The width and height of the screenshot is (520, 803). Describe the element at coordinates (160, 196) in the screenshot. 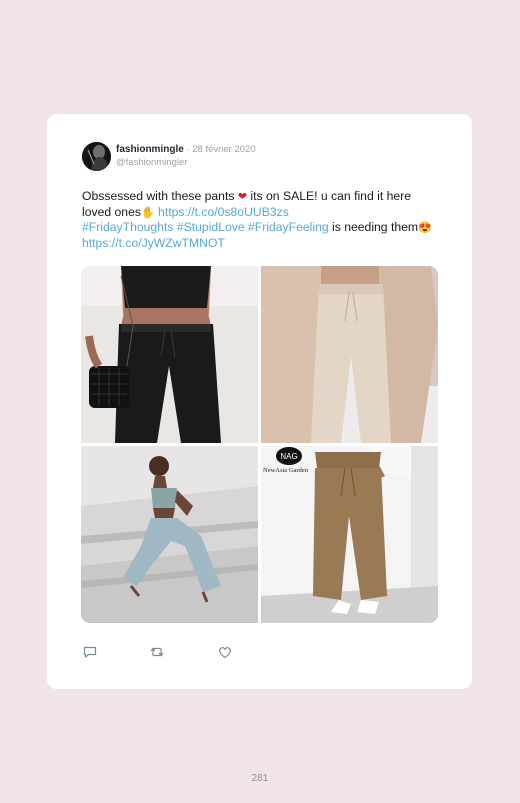

I see `tweet-text-part1: Obssessed with these pants` at that location.